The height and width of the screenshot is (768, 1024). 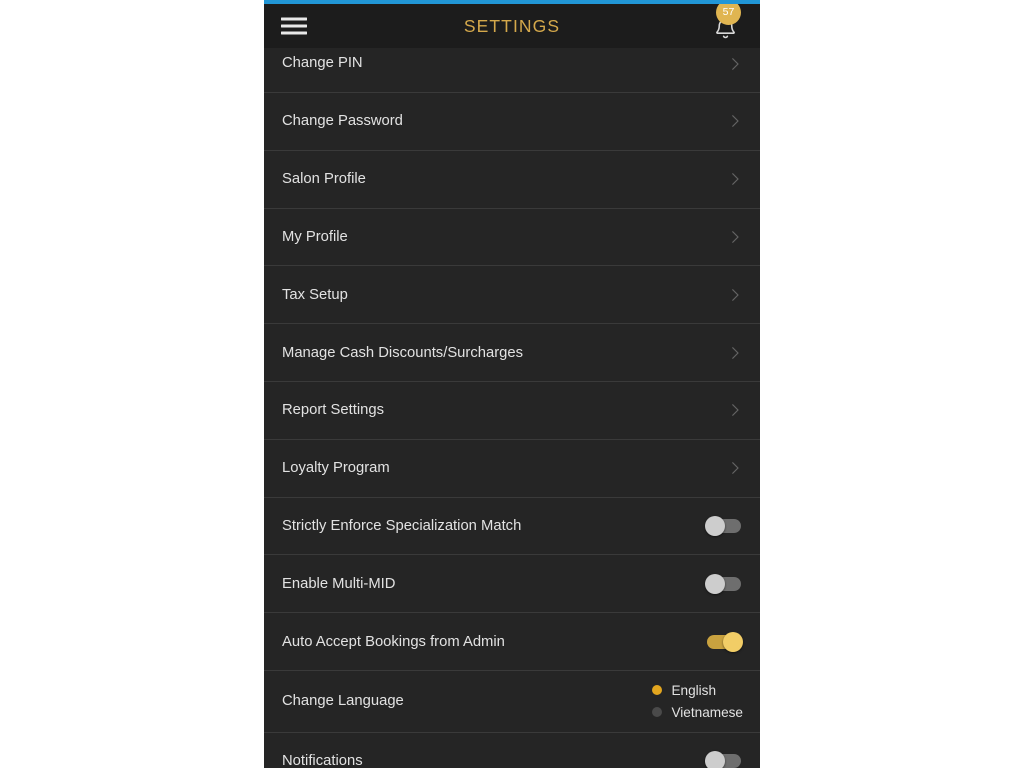 What do you see at coordinates (315, 236) in the screenshot?
I see `settings-row-label: My Profile` at bounding box center [315, 236].